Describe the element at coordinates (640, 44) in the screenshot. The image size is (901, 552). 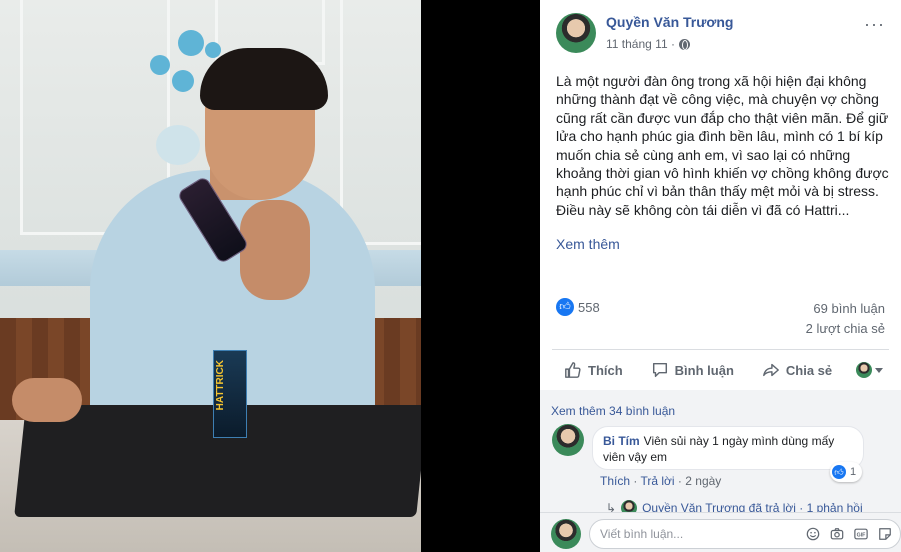
I see `post-time: 11 tháng 11 ·` at that location.